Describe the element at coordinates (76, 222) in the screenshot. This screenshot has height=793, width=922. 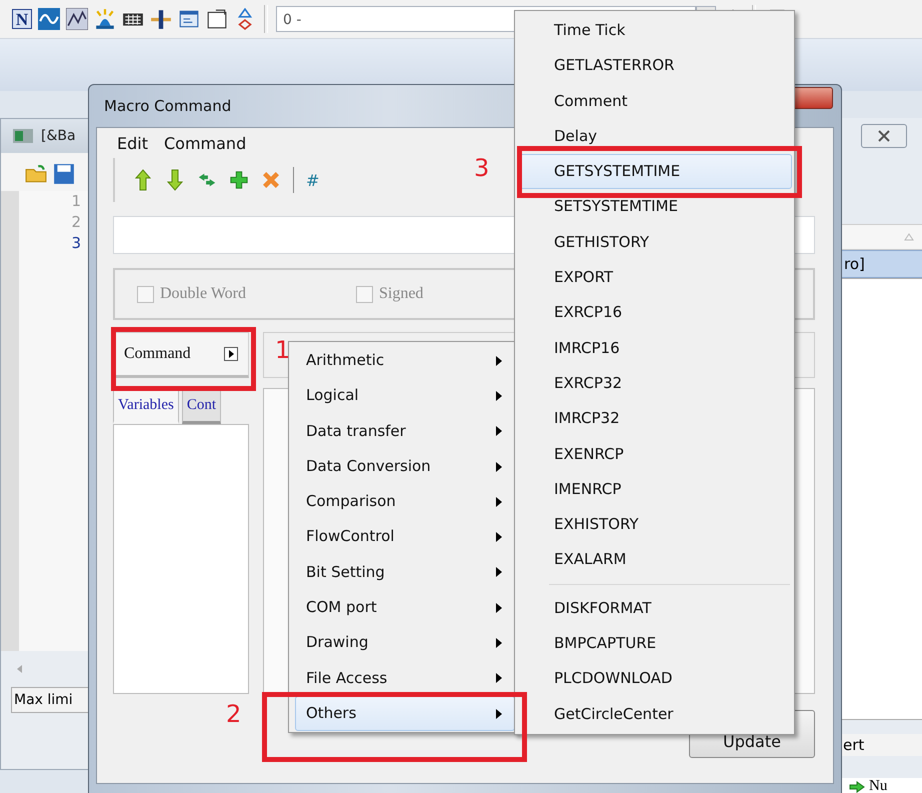
I see `line-number: 2` at that location.